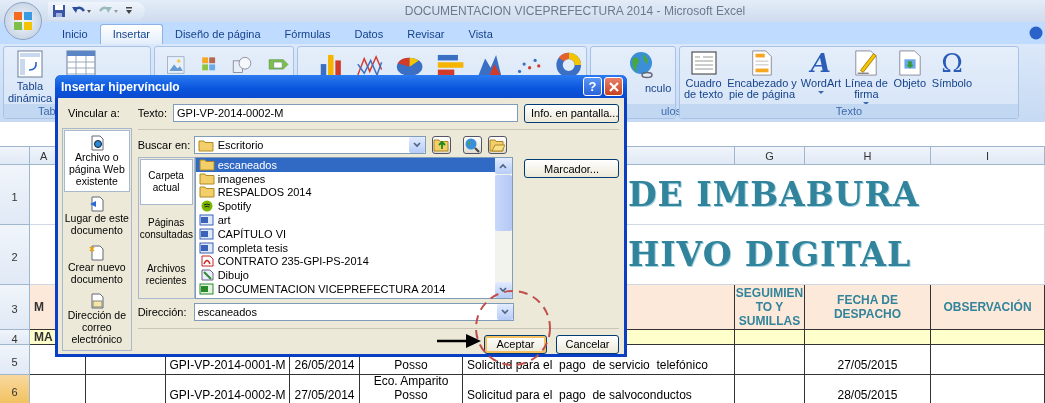 This screenshot has height=403, width=1045. Describe the element at coordinates (162, 145) in the screenshot. I see `look-in-label: Buscar en:` at that location.